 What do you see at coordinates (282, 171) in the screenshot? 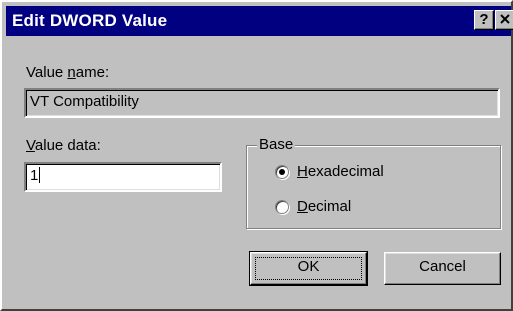
I see `radio-button-checked` at bounding box center [282, 171].